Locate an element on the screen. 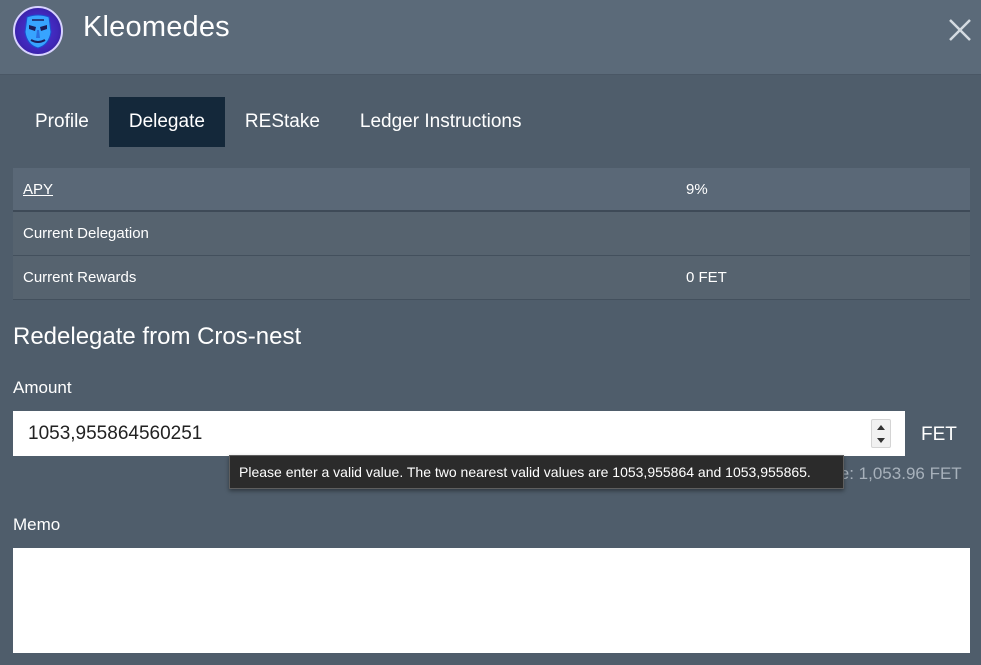 This screenshot has width=981, height=665. table-row-current-rewards: Current Rewards 0 FET is located at coordinates (491, 278).